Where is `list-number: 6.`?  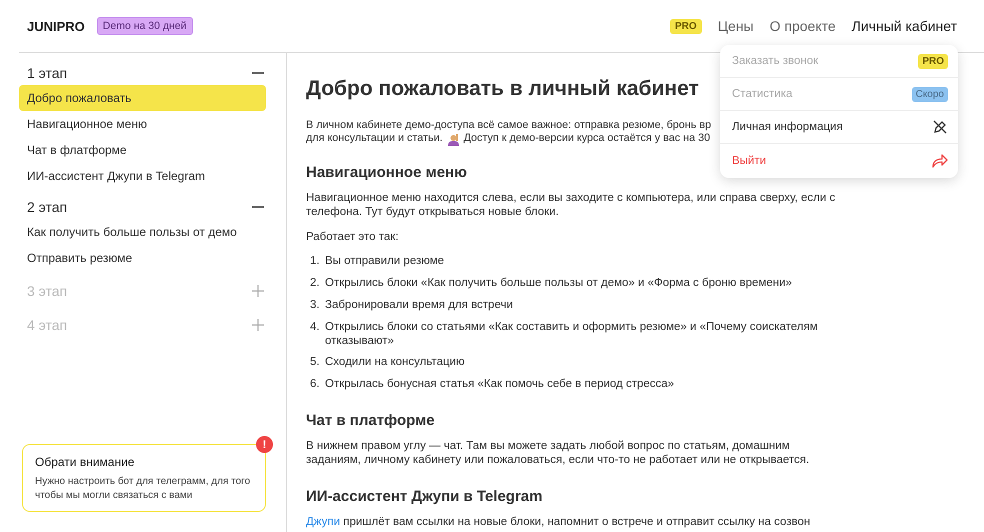
list-number: 6. is located at coordinates (315, 385).